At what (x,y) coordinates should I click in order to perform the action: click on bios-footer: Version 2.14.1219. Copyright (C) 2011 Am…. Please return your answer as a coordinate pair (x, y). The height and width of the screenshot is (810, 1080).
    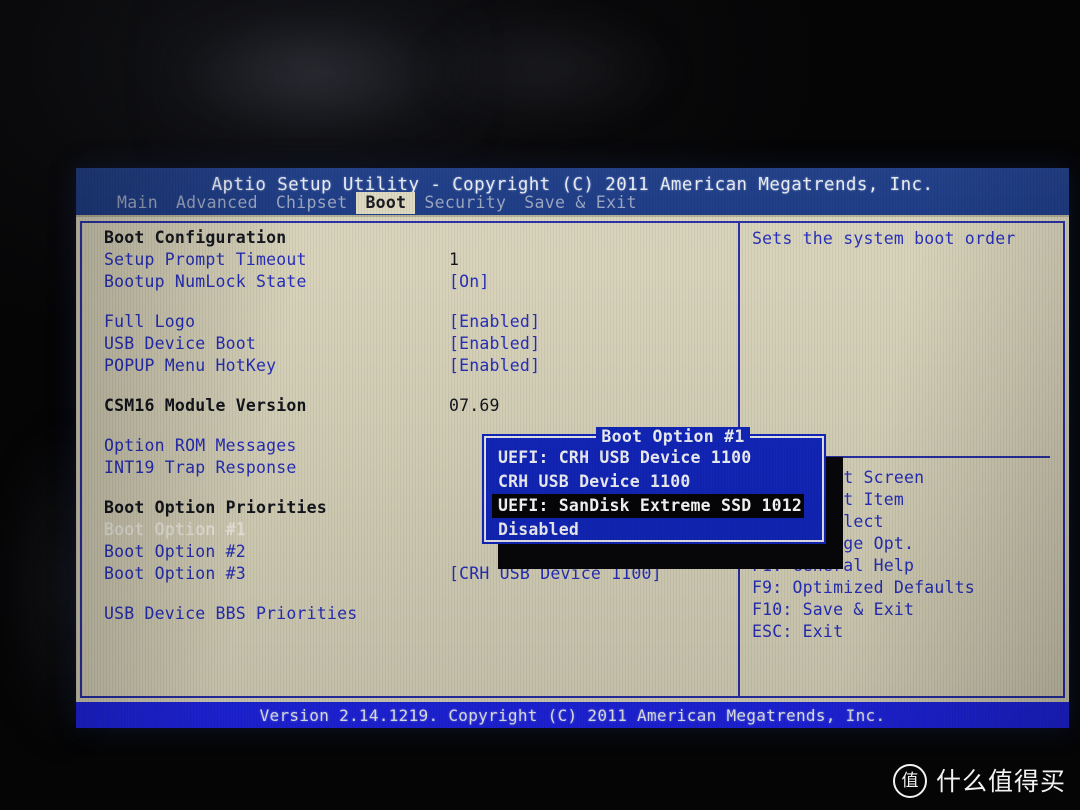
    Looking at the image, I should click on (572, 715).